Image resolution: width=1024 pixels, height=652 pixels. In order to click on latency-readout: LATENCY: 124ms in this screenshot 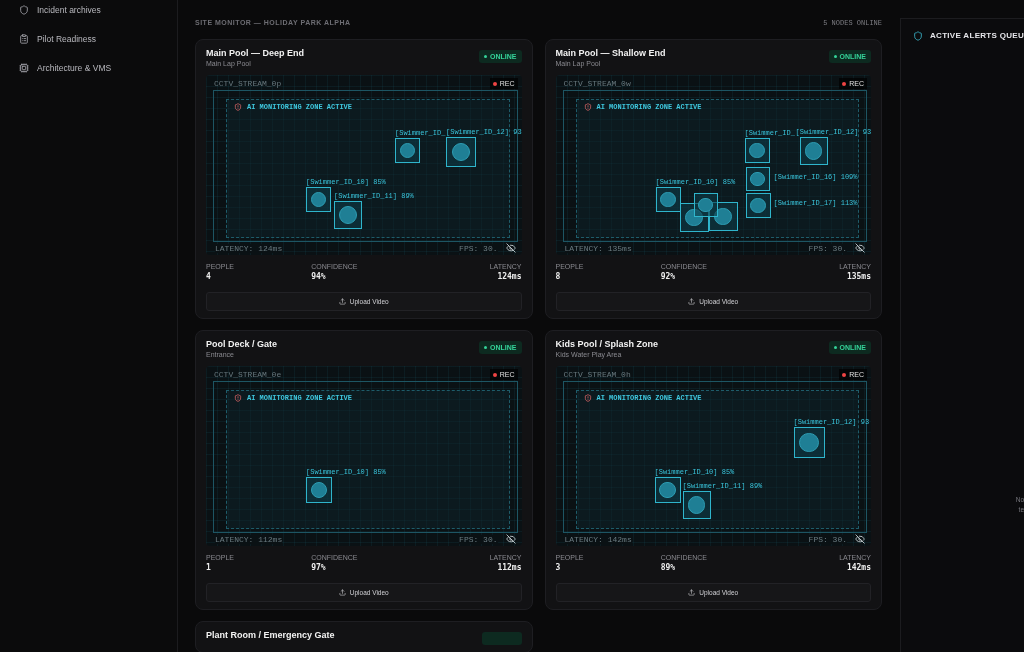, I will do `click(249, 248)`.